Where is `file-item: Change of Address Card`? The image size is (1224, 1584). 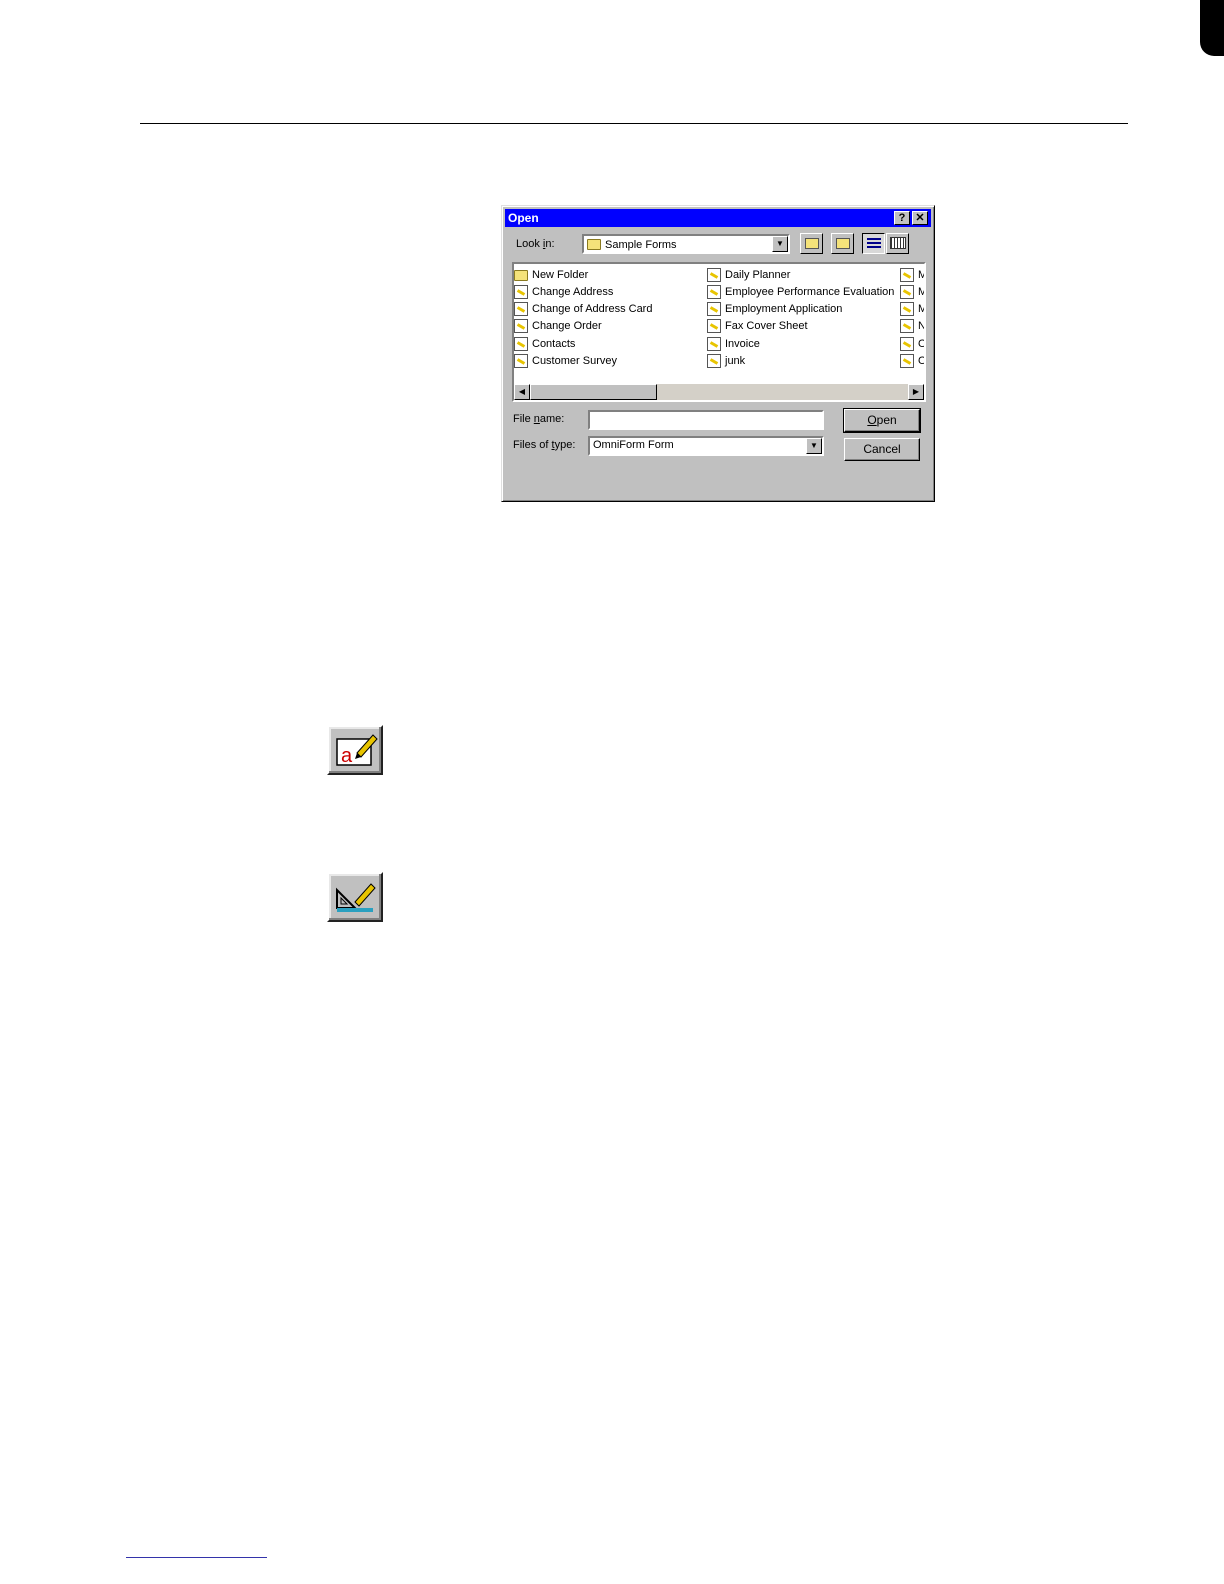 file-item: Change of Address Card is located at coordinates (583, 309).